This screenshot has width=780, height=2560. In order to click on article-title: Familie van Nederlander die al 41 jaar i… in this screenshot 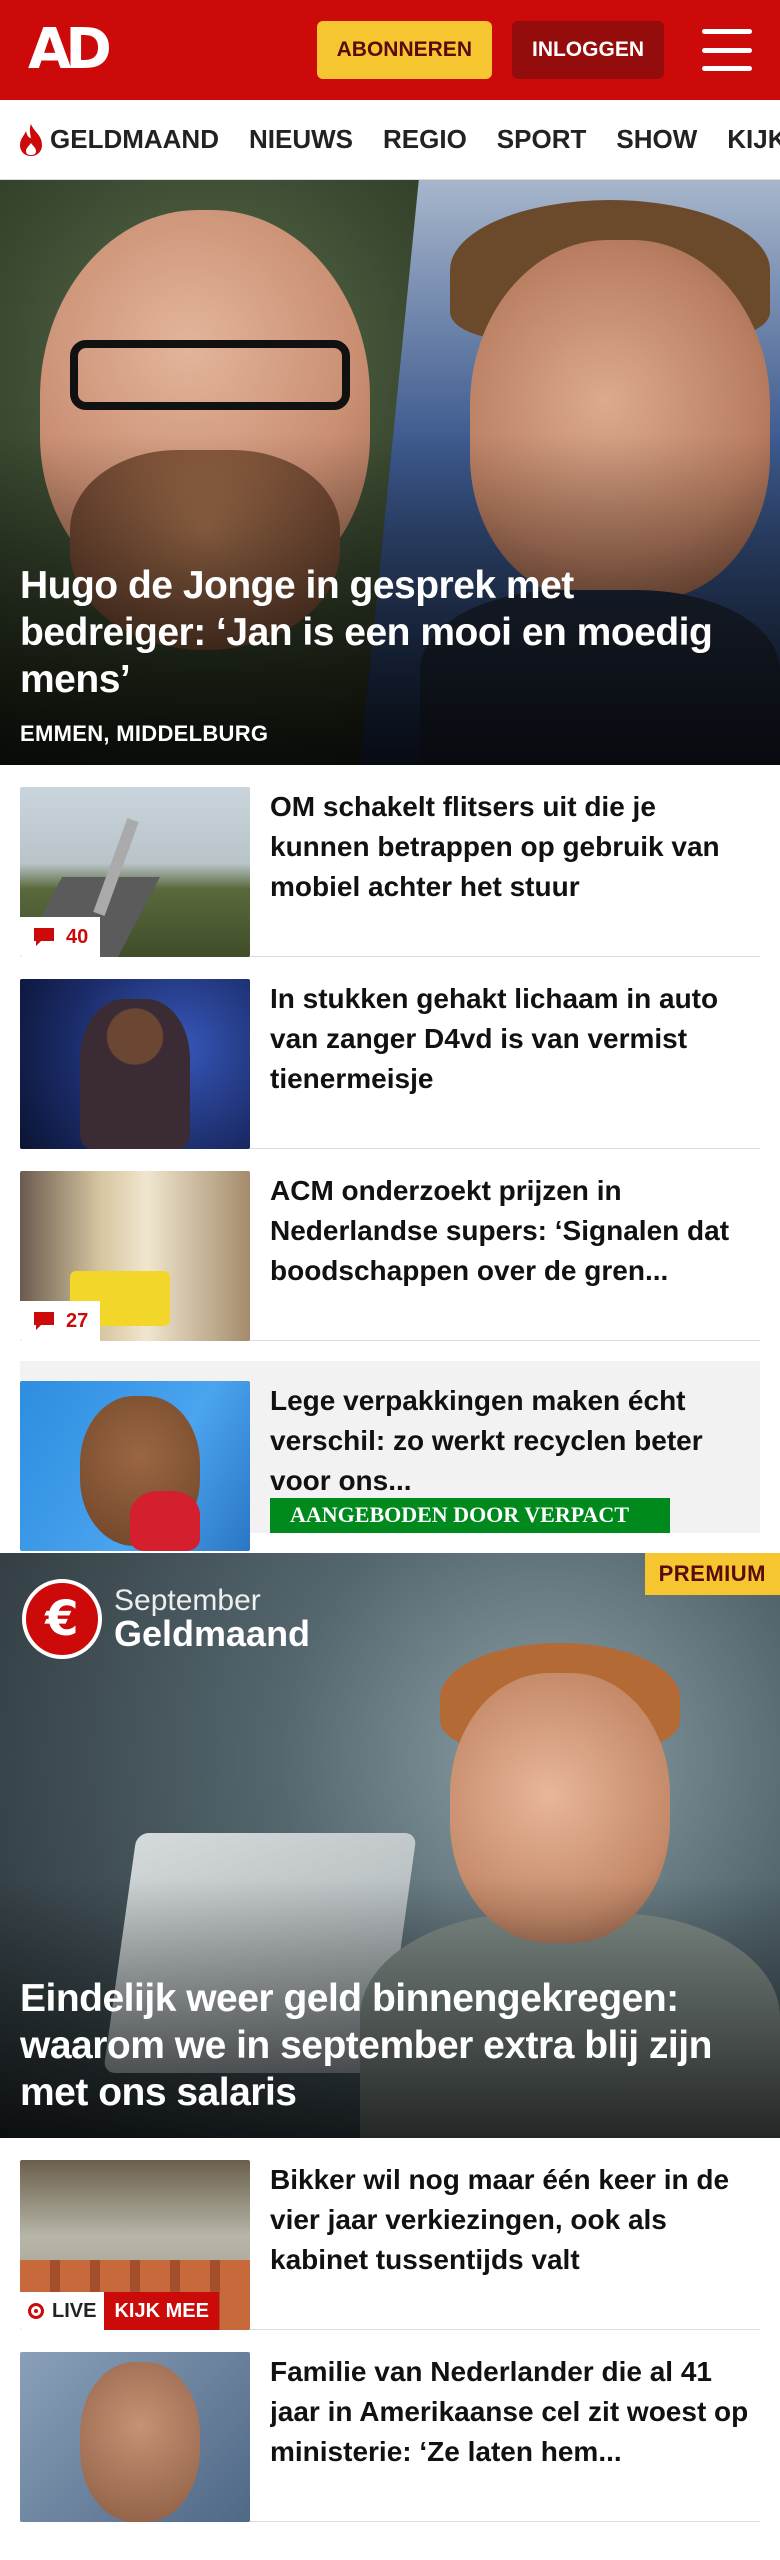, I will do `click(515, 2413)`.